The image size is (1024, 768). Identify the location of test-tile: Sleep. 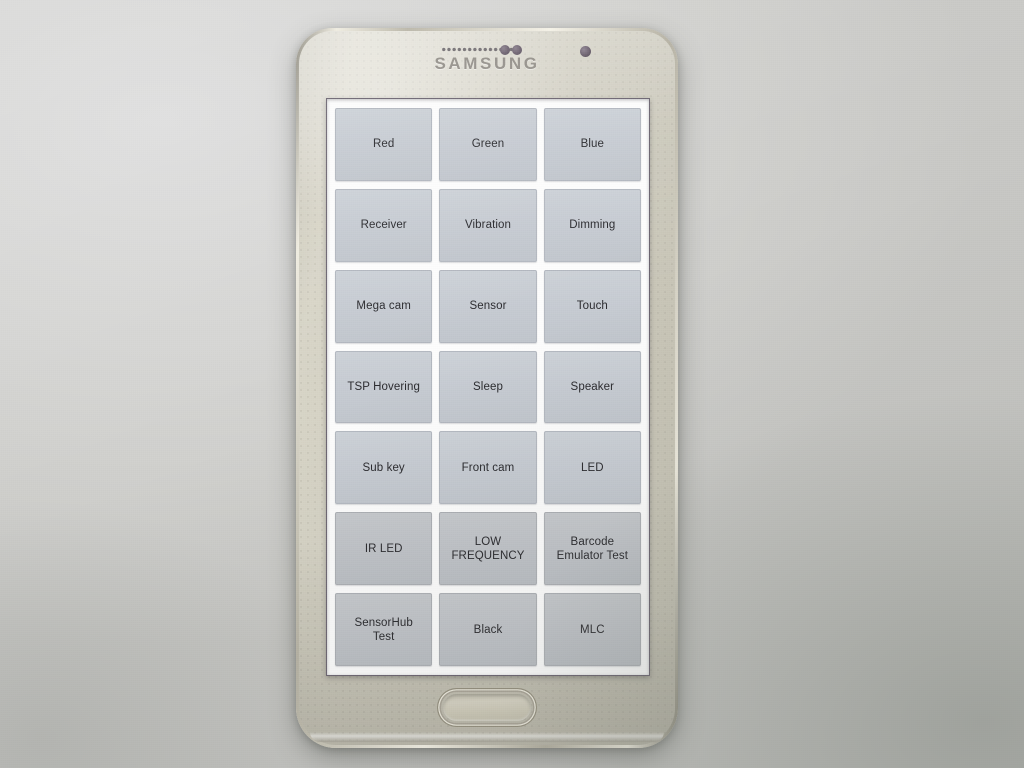
(488, 387).